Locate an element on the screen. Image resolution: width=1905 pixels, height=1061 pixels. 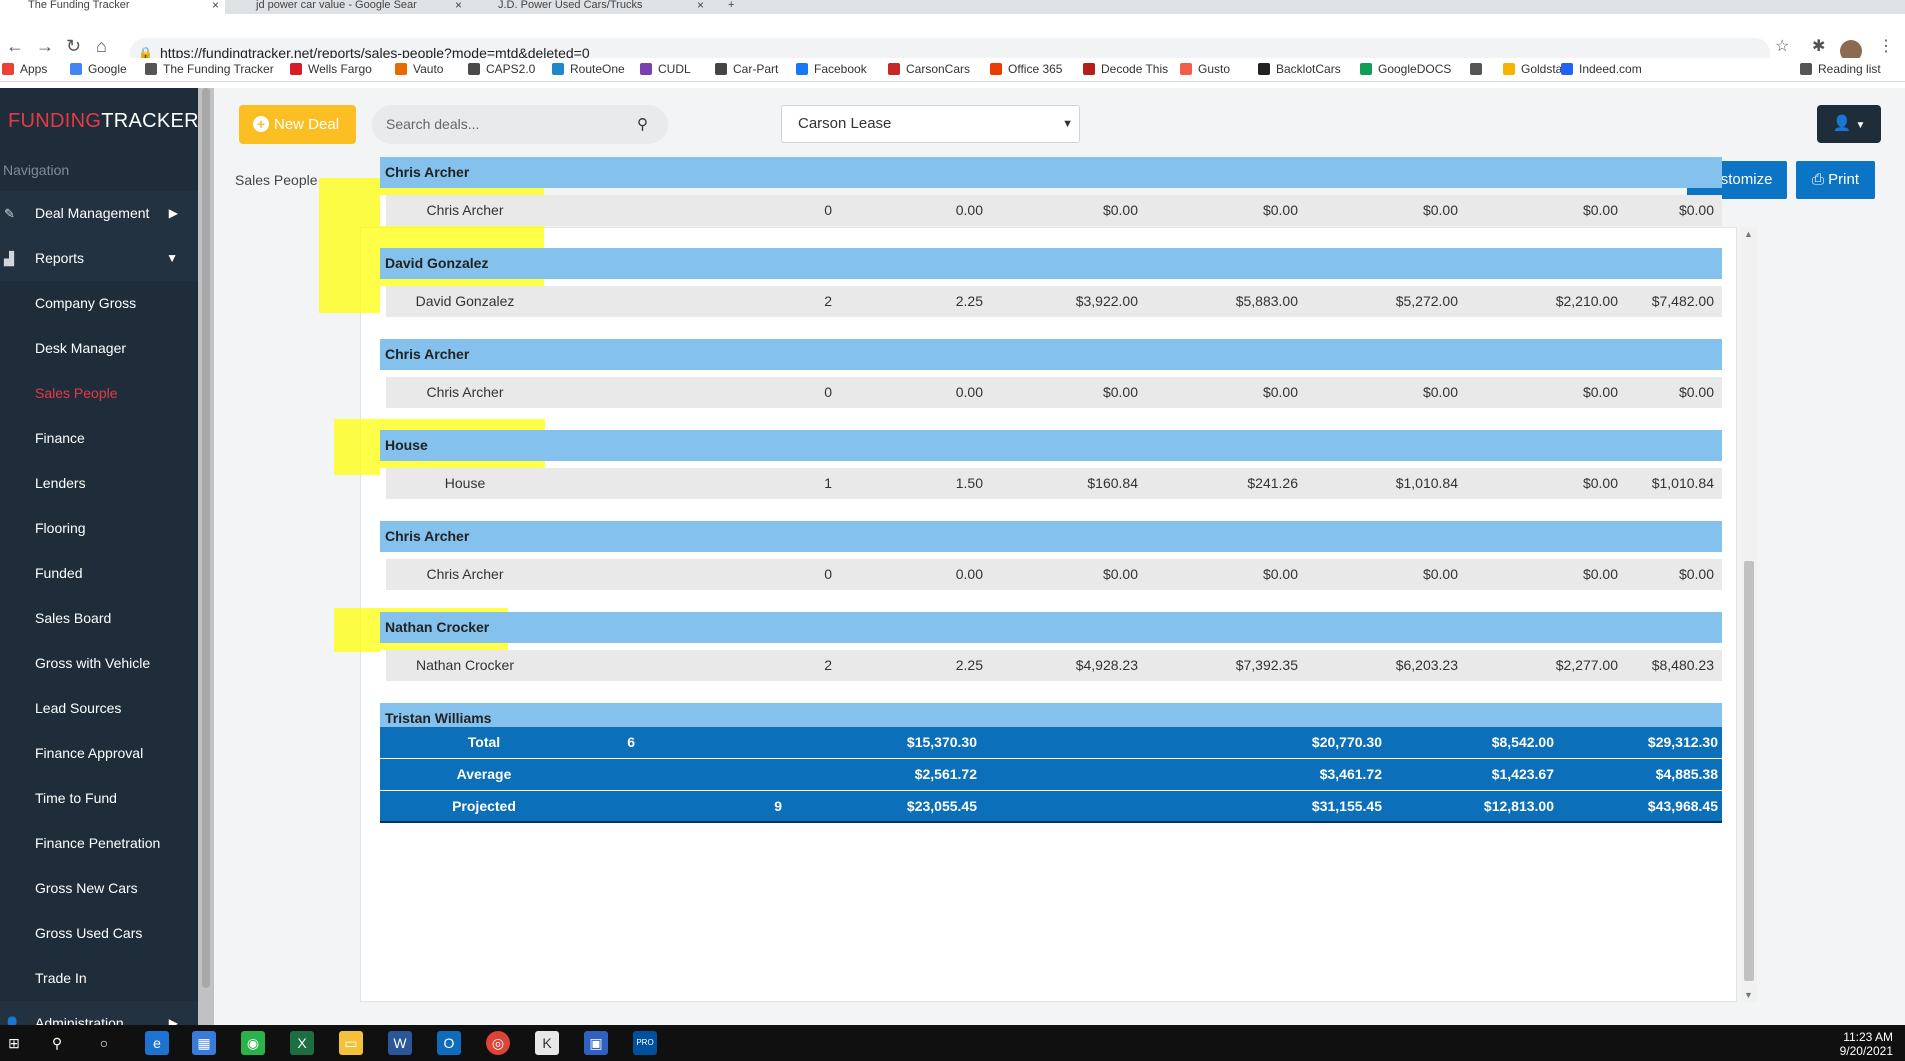
brand-part-1: FUNDING is located at coordinates (55, 121).